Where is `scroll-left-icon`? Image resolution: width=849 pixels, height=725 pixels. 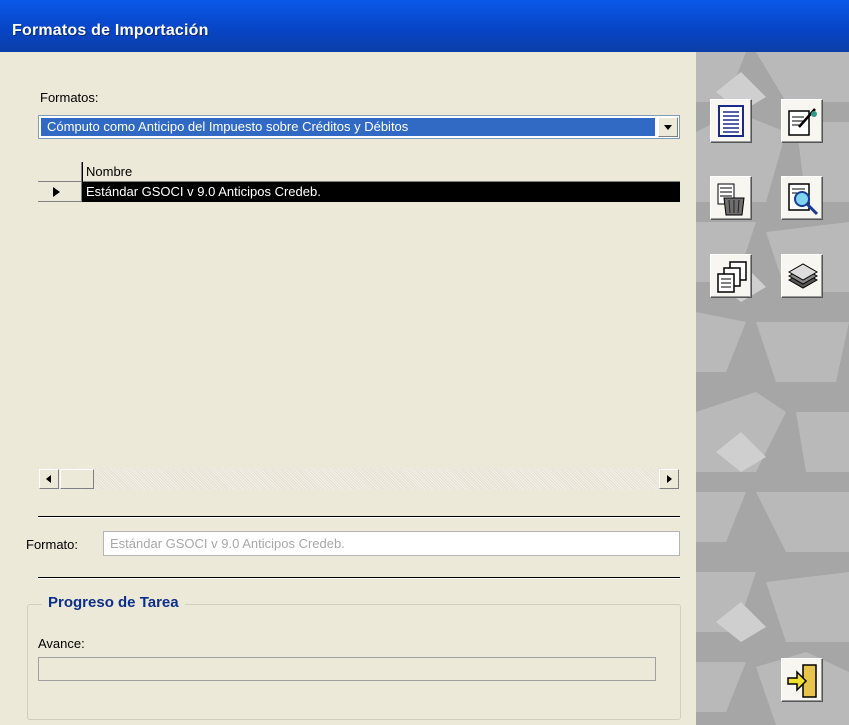 scroll-left-icon is located at coordinates (49, 479).